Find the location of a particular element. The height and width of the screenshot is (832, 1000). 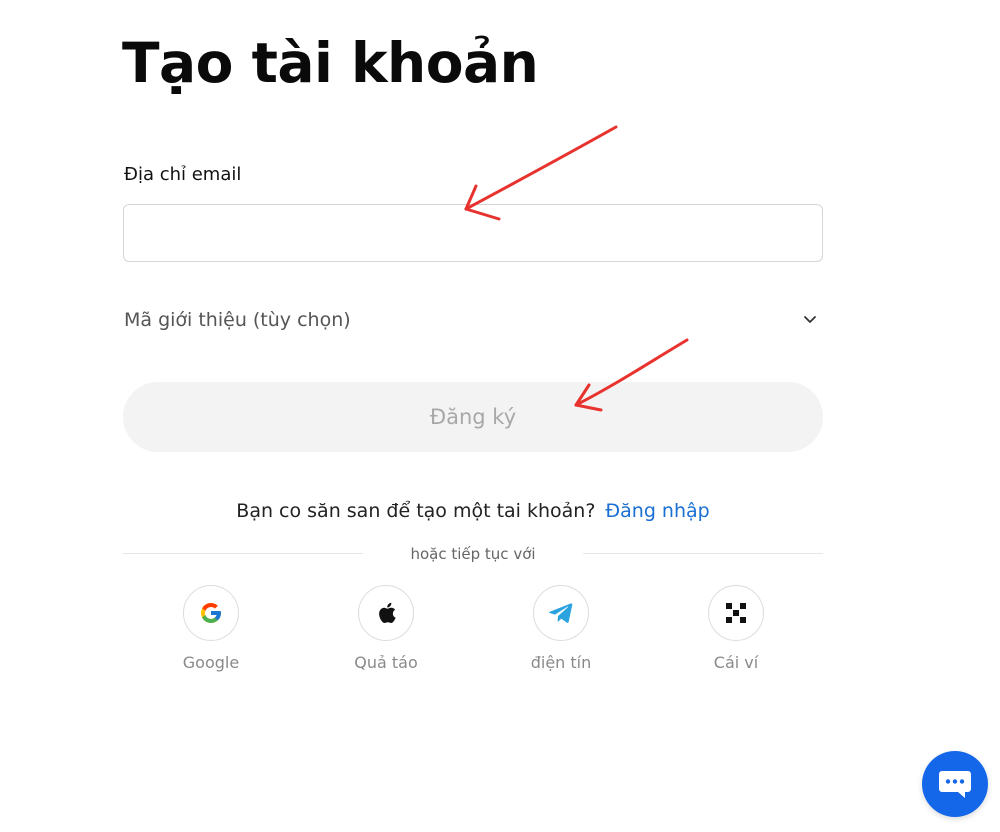

signup-button: Đăng ký is located at coordinates (473, 417).